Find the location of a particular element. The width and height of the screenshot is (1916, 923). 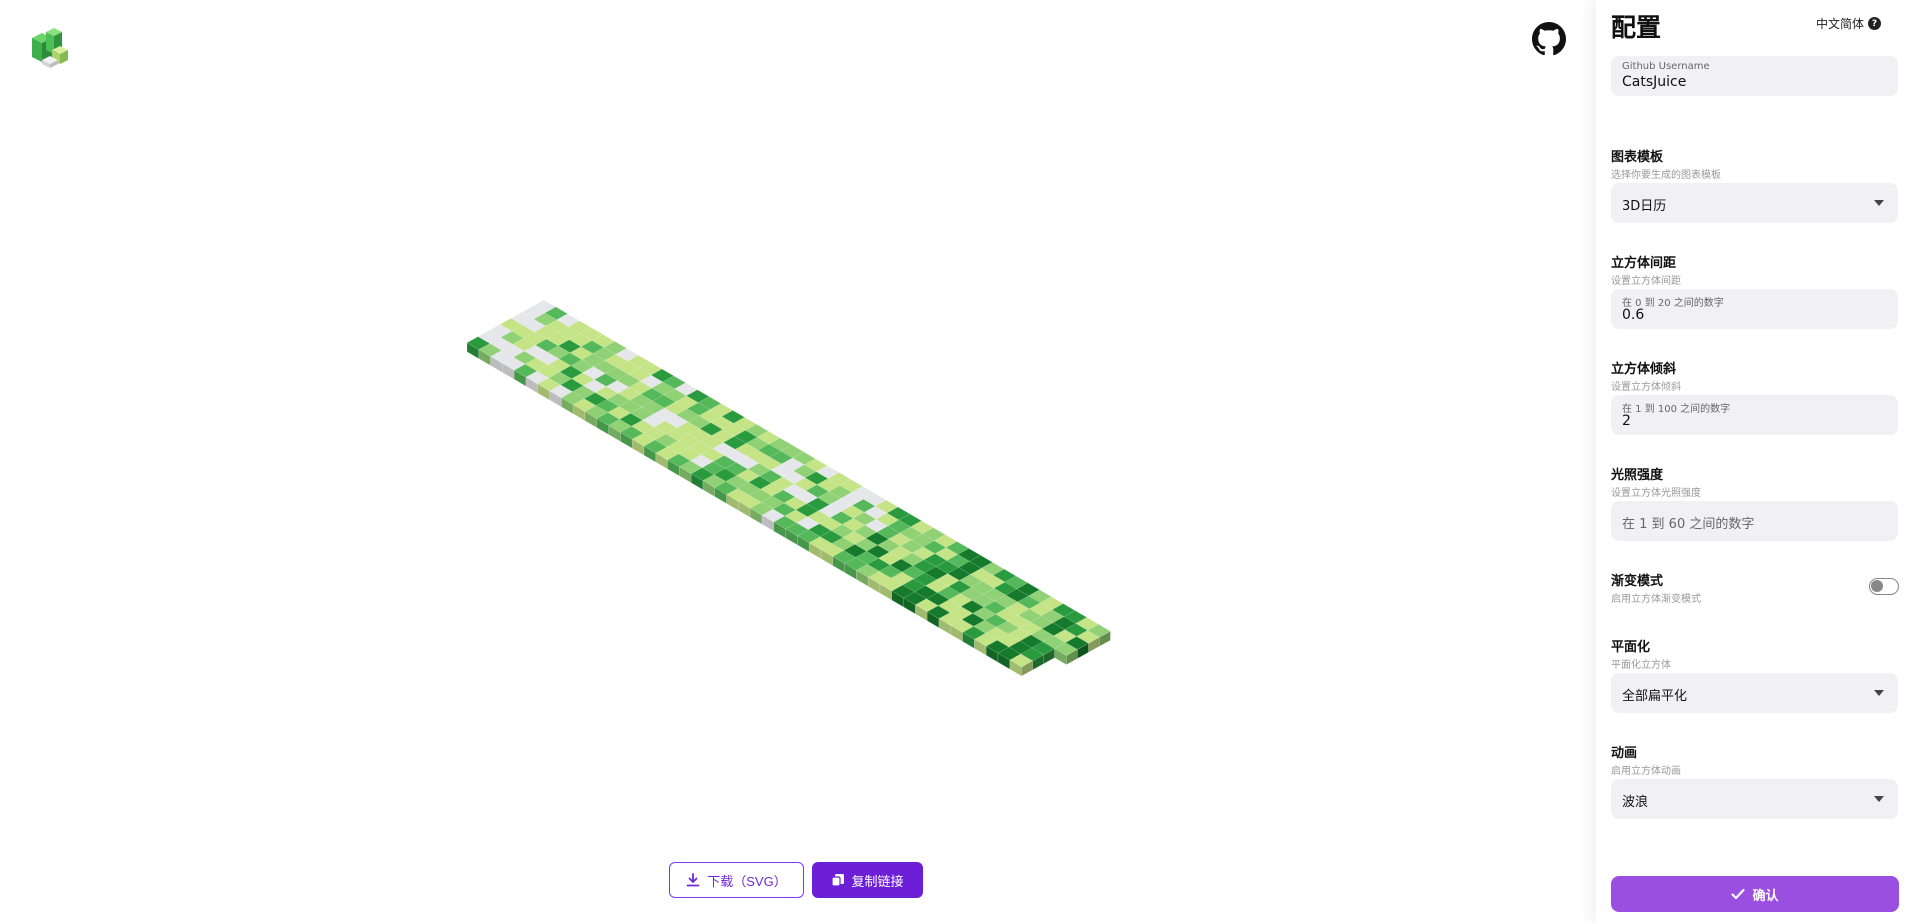

gradient-toggle is located at coordinates (1884, 586).